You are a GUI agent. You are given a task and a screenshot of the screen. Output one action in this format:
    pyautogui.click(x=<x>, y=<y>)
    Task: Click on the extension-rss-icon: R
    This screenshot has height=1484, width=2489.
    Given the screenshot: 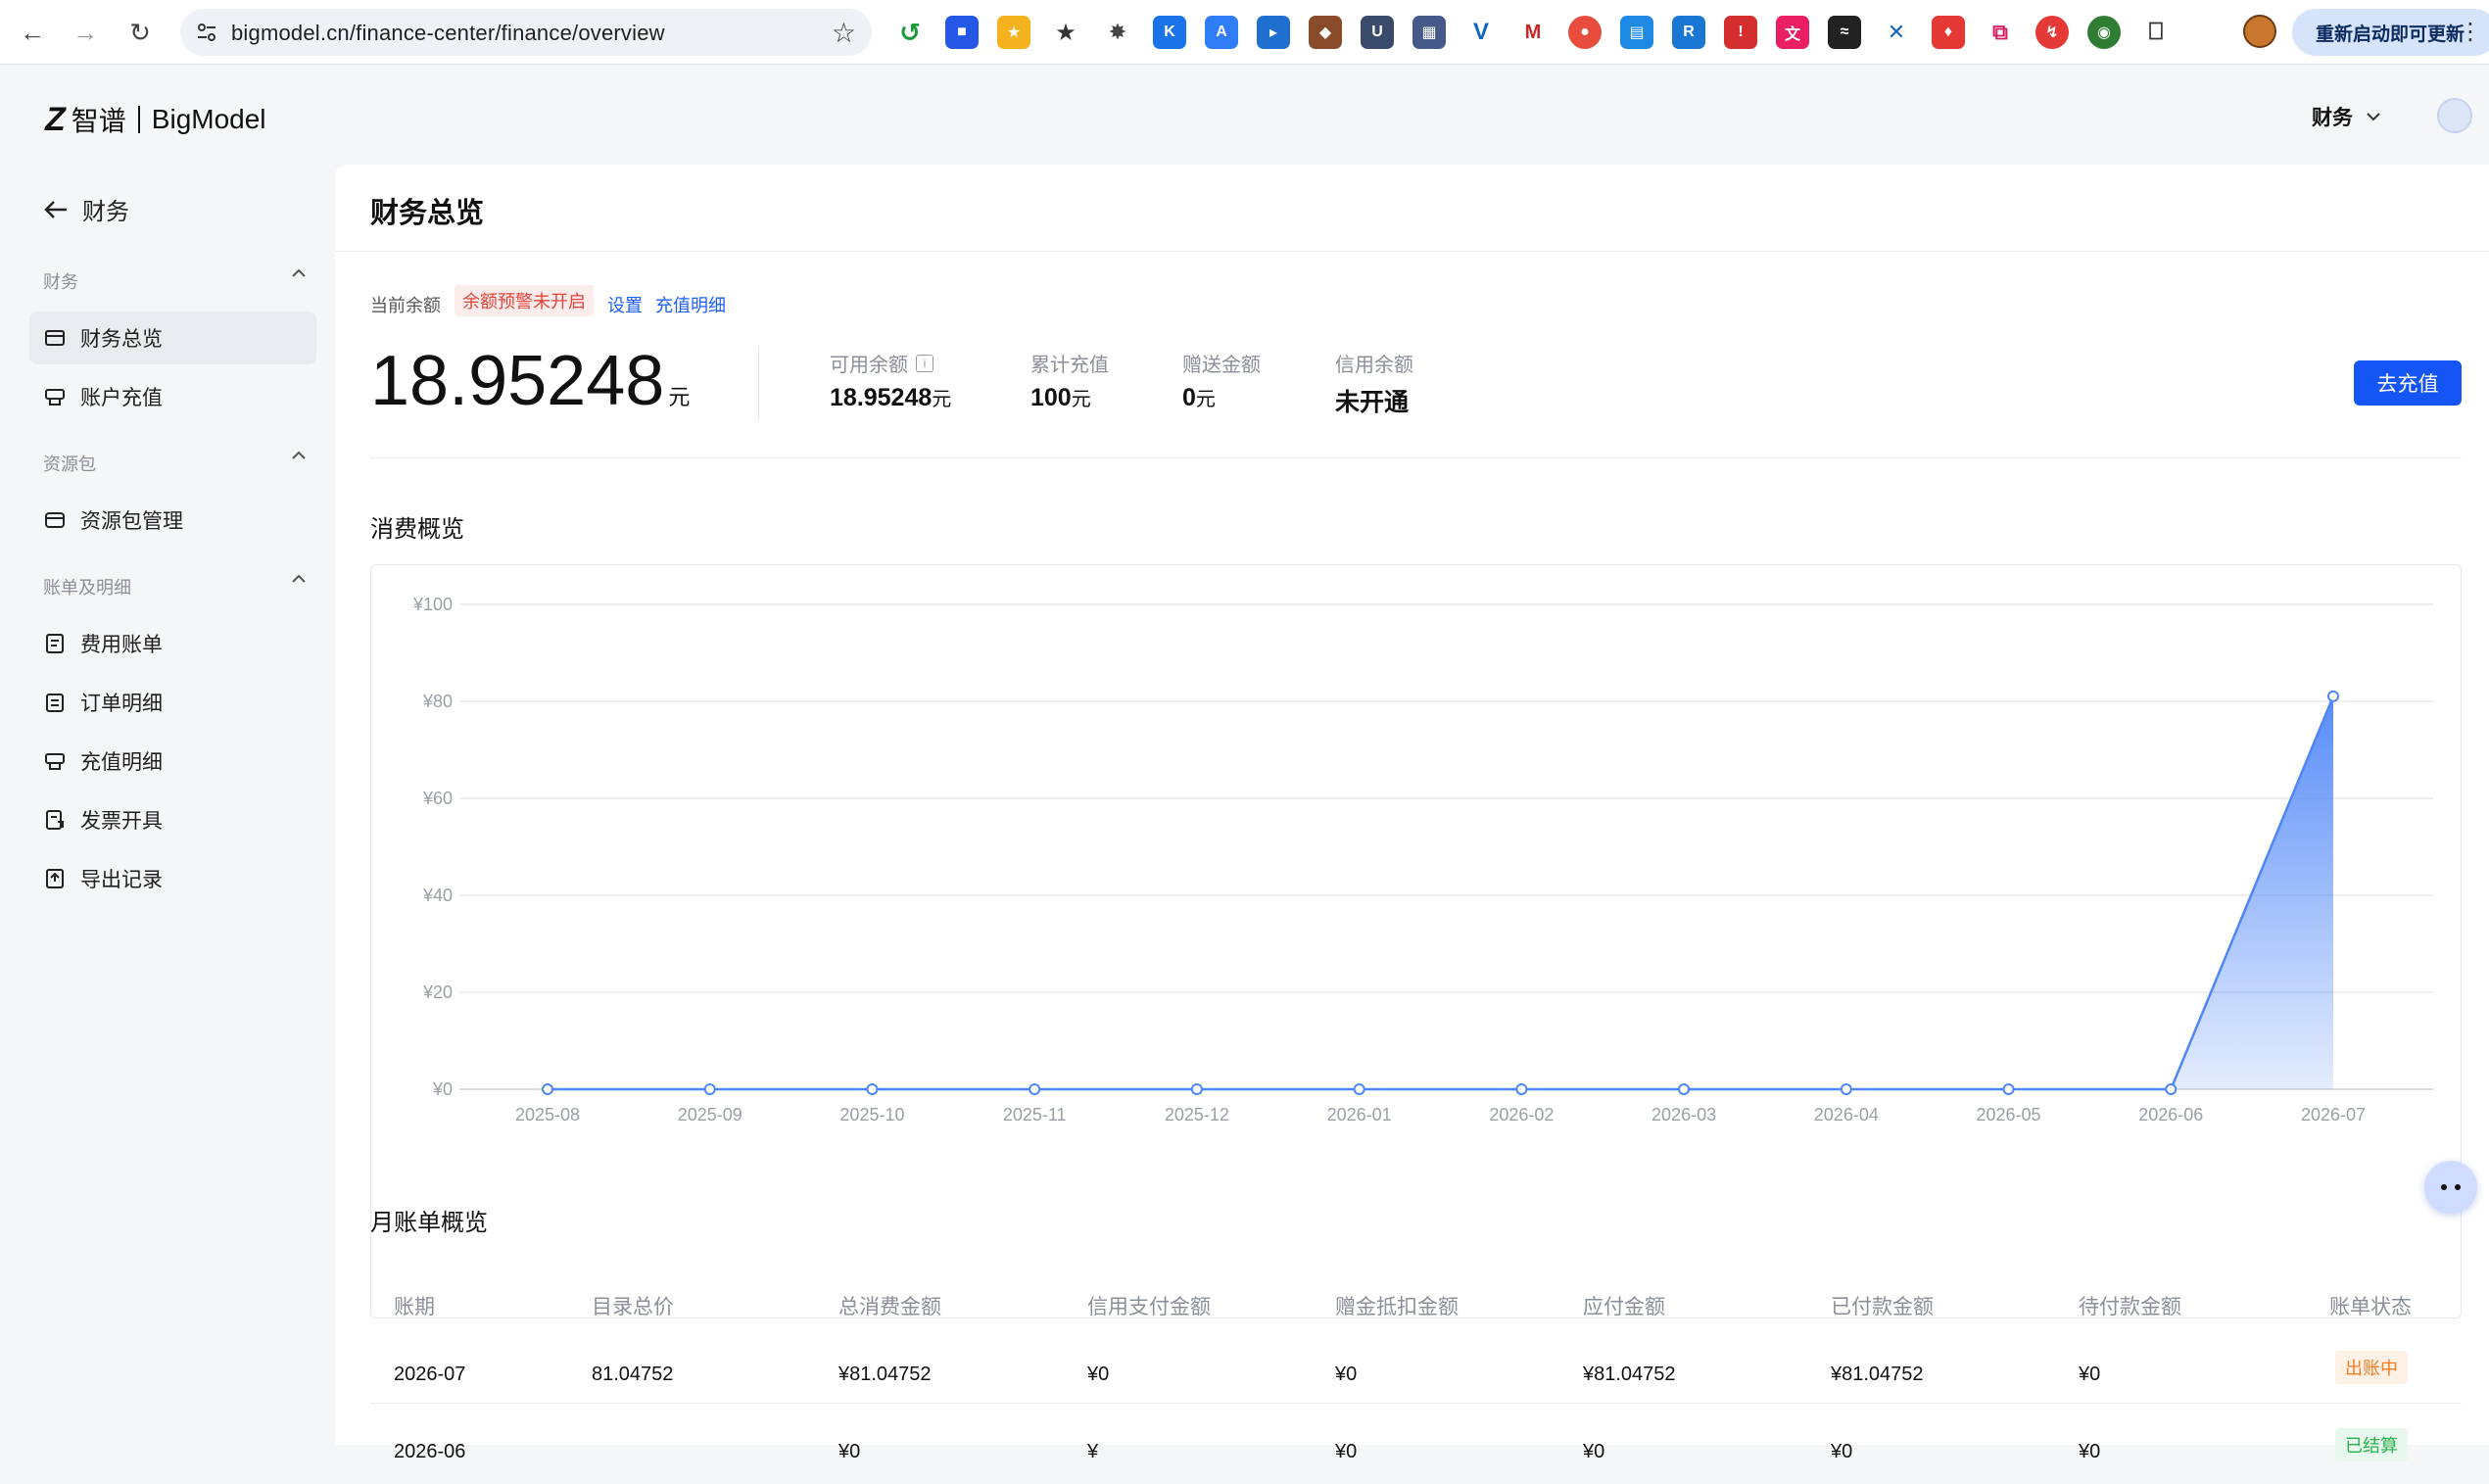 What is the action you would take?
    pyautogui.click(x=1689, y=32)
    